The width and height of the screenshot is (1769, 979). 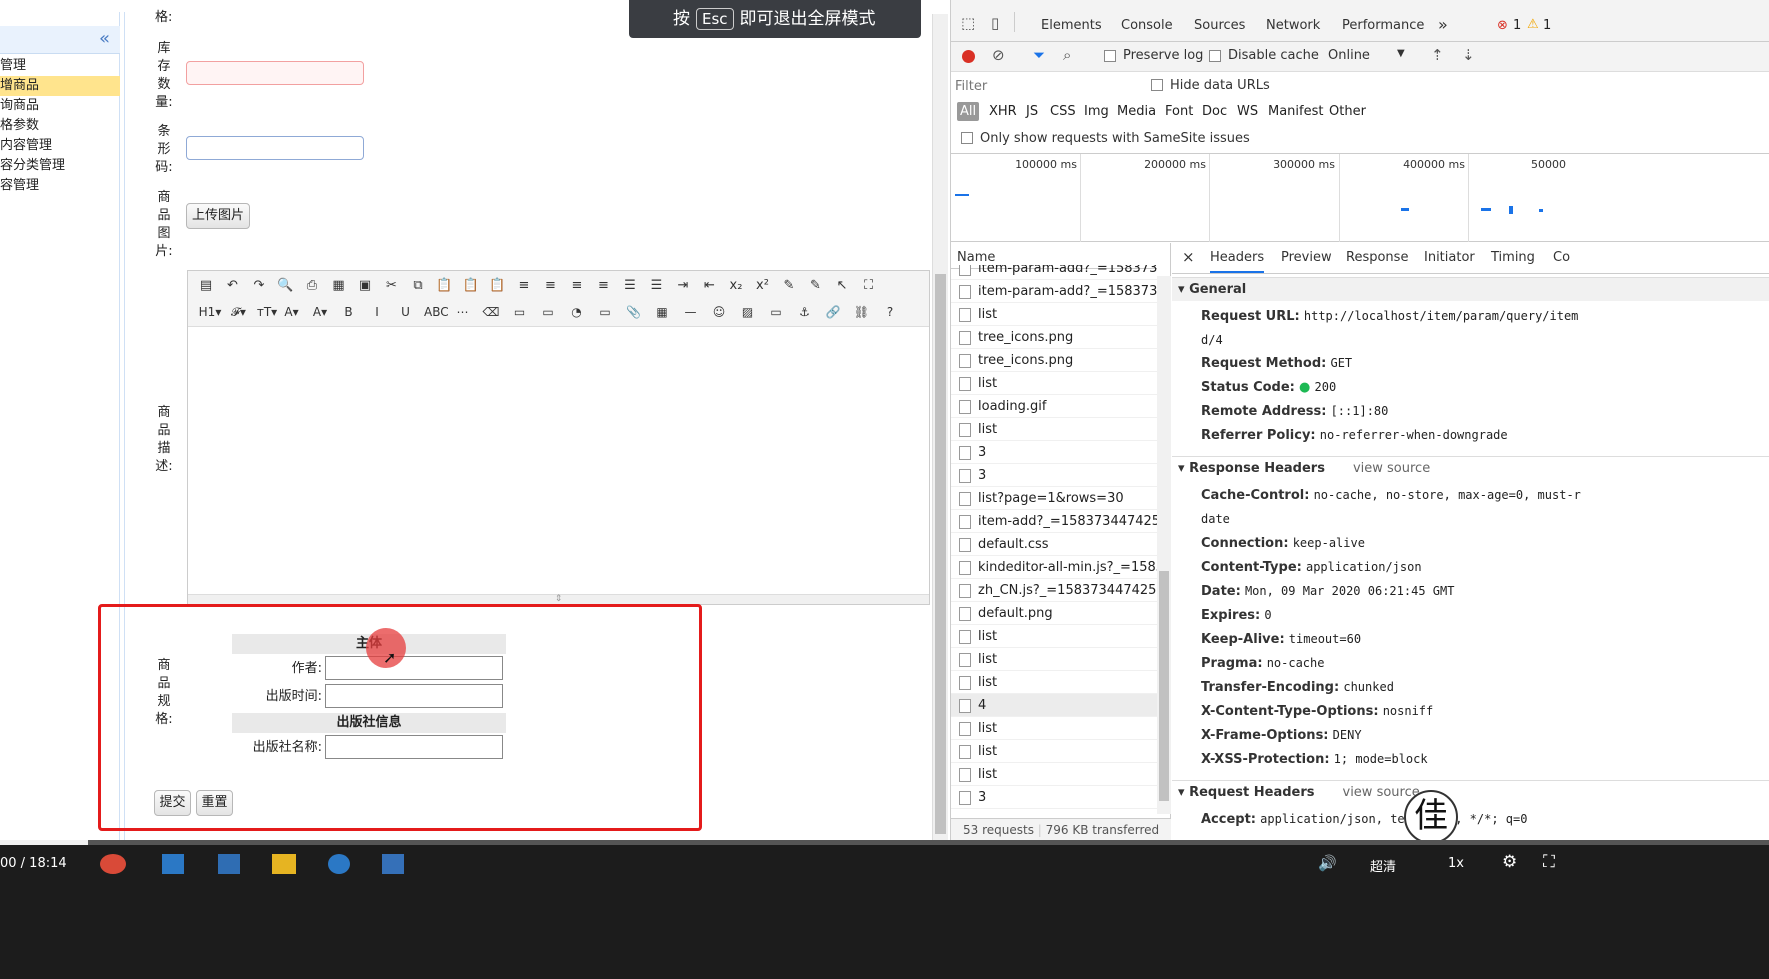 What do you see at coordinates (1054, 567) in the screenshot?
I see `request-row: kindeditor-all-min.js?_=15837` at bounding box center [1054, 567].